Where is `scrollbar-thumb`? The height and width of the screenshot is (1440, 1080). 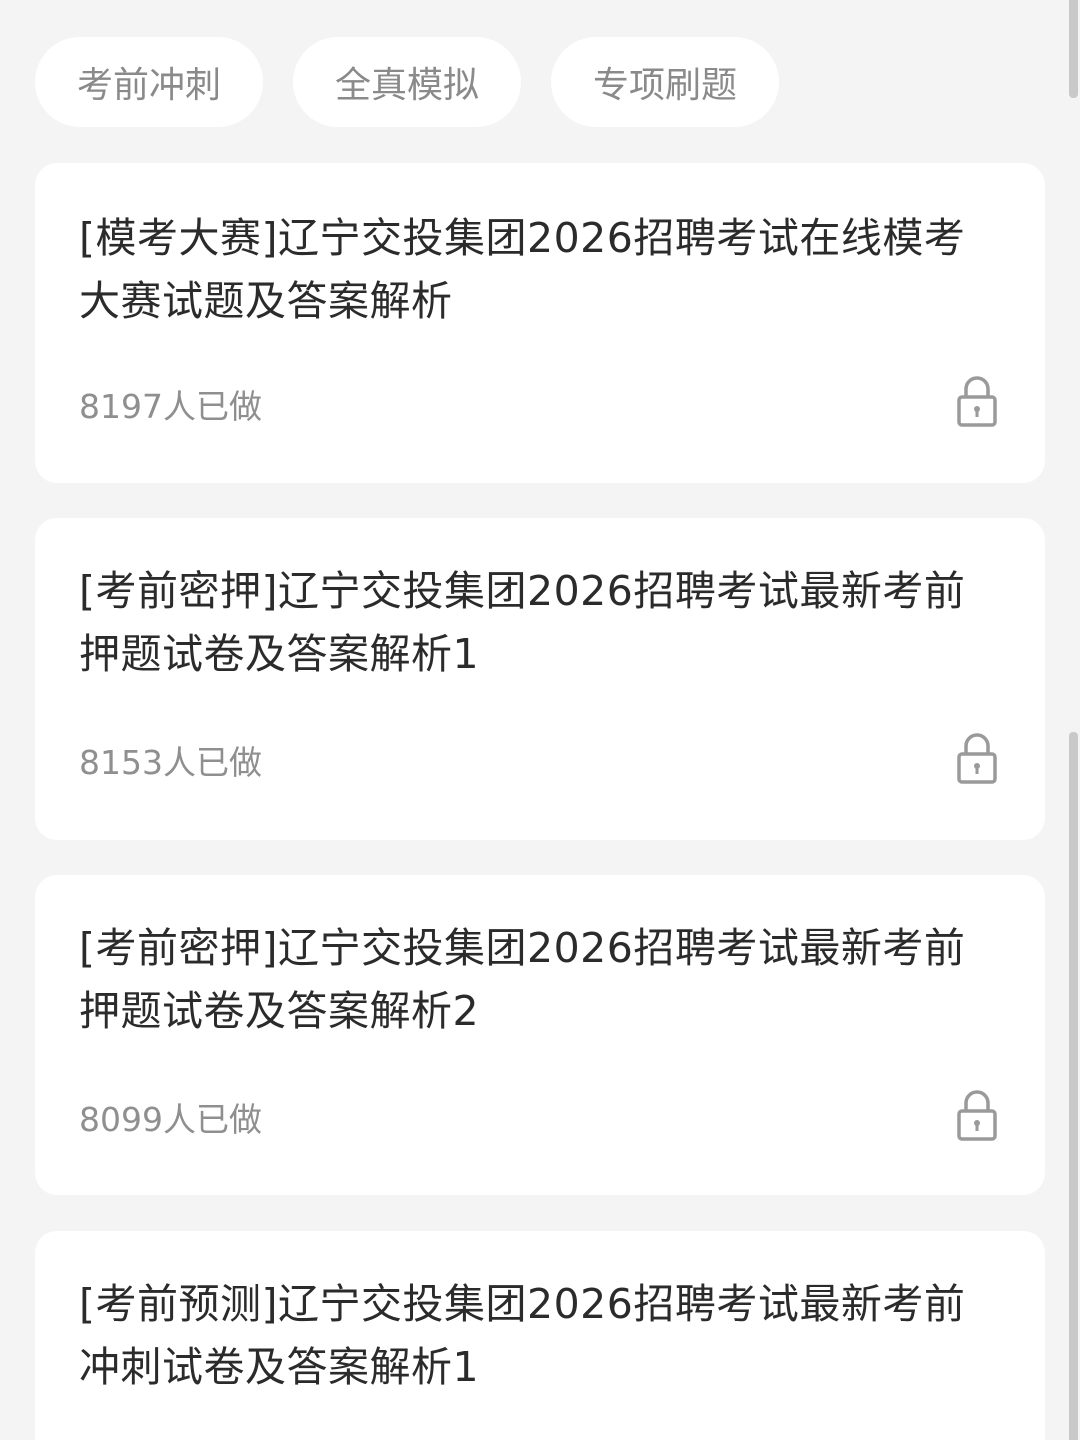 scrollbar-thumb is located at coordinates (1073, 1086).